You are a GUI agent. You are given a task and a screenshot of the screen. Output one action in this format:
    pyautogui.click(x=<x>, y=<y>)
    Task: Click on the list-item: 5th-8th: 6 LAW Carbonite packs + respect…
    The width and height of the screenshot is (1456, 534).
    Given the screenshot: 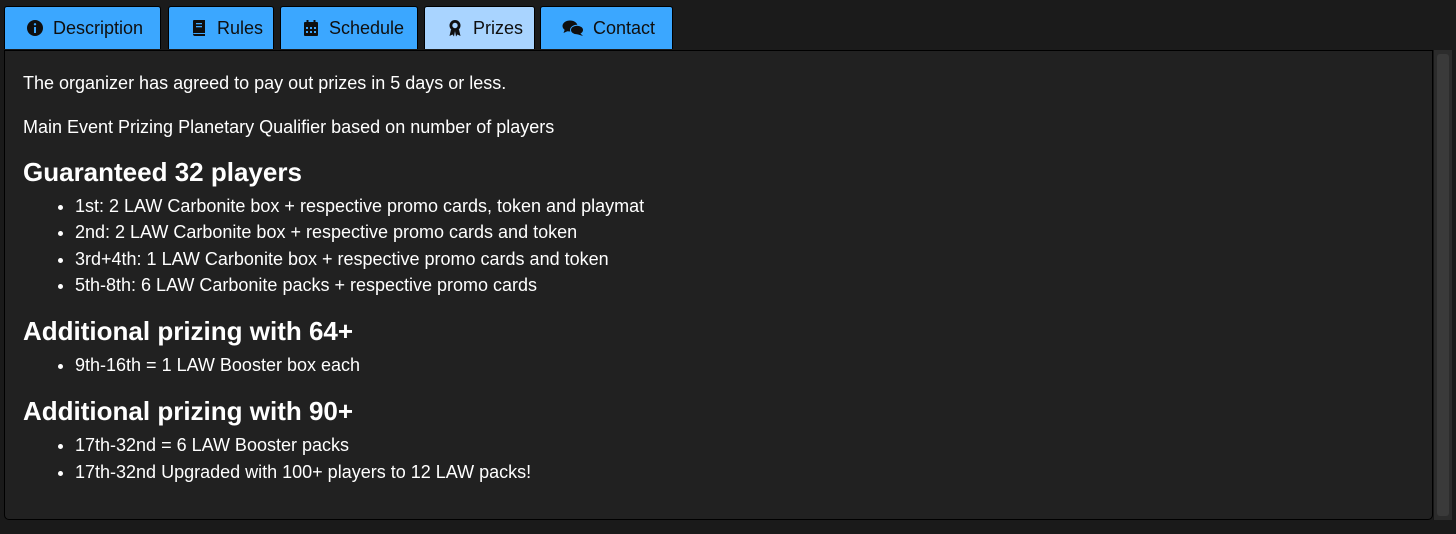 What is the action you would take?
    pyautogui.click(x=744, y=285)
    